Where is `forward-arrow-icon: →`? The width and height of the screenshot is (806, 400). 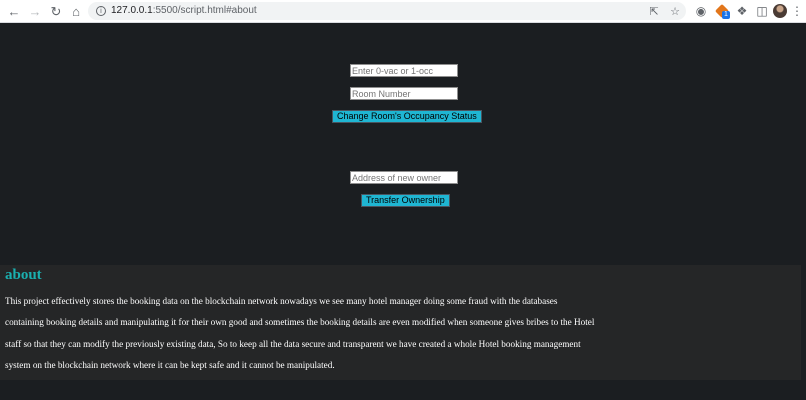 forward-arrow-icon: → is located at coordinates (35, 11).